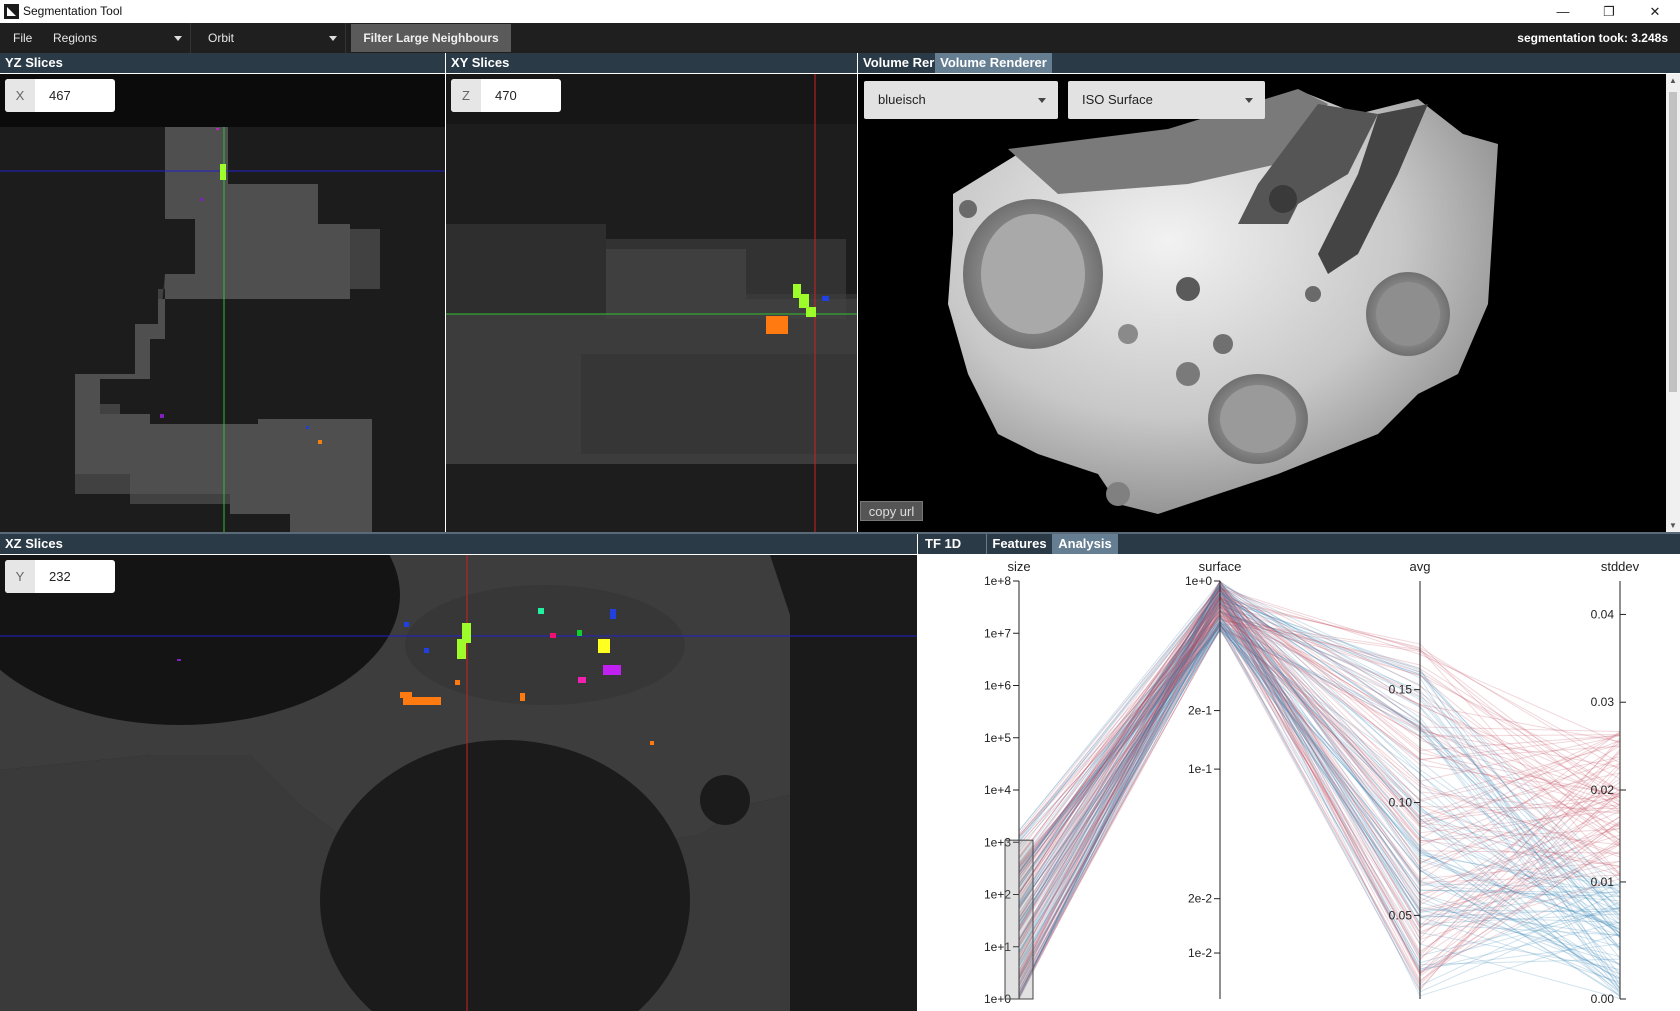 The image size is (1680, 1011). Describe the element at coordinates (1200, 953) in the screenshot. I see `tick-label: 1e-2` at that location.